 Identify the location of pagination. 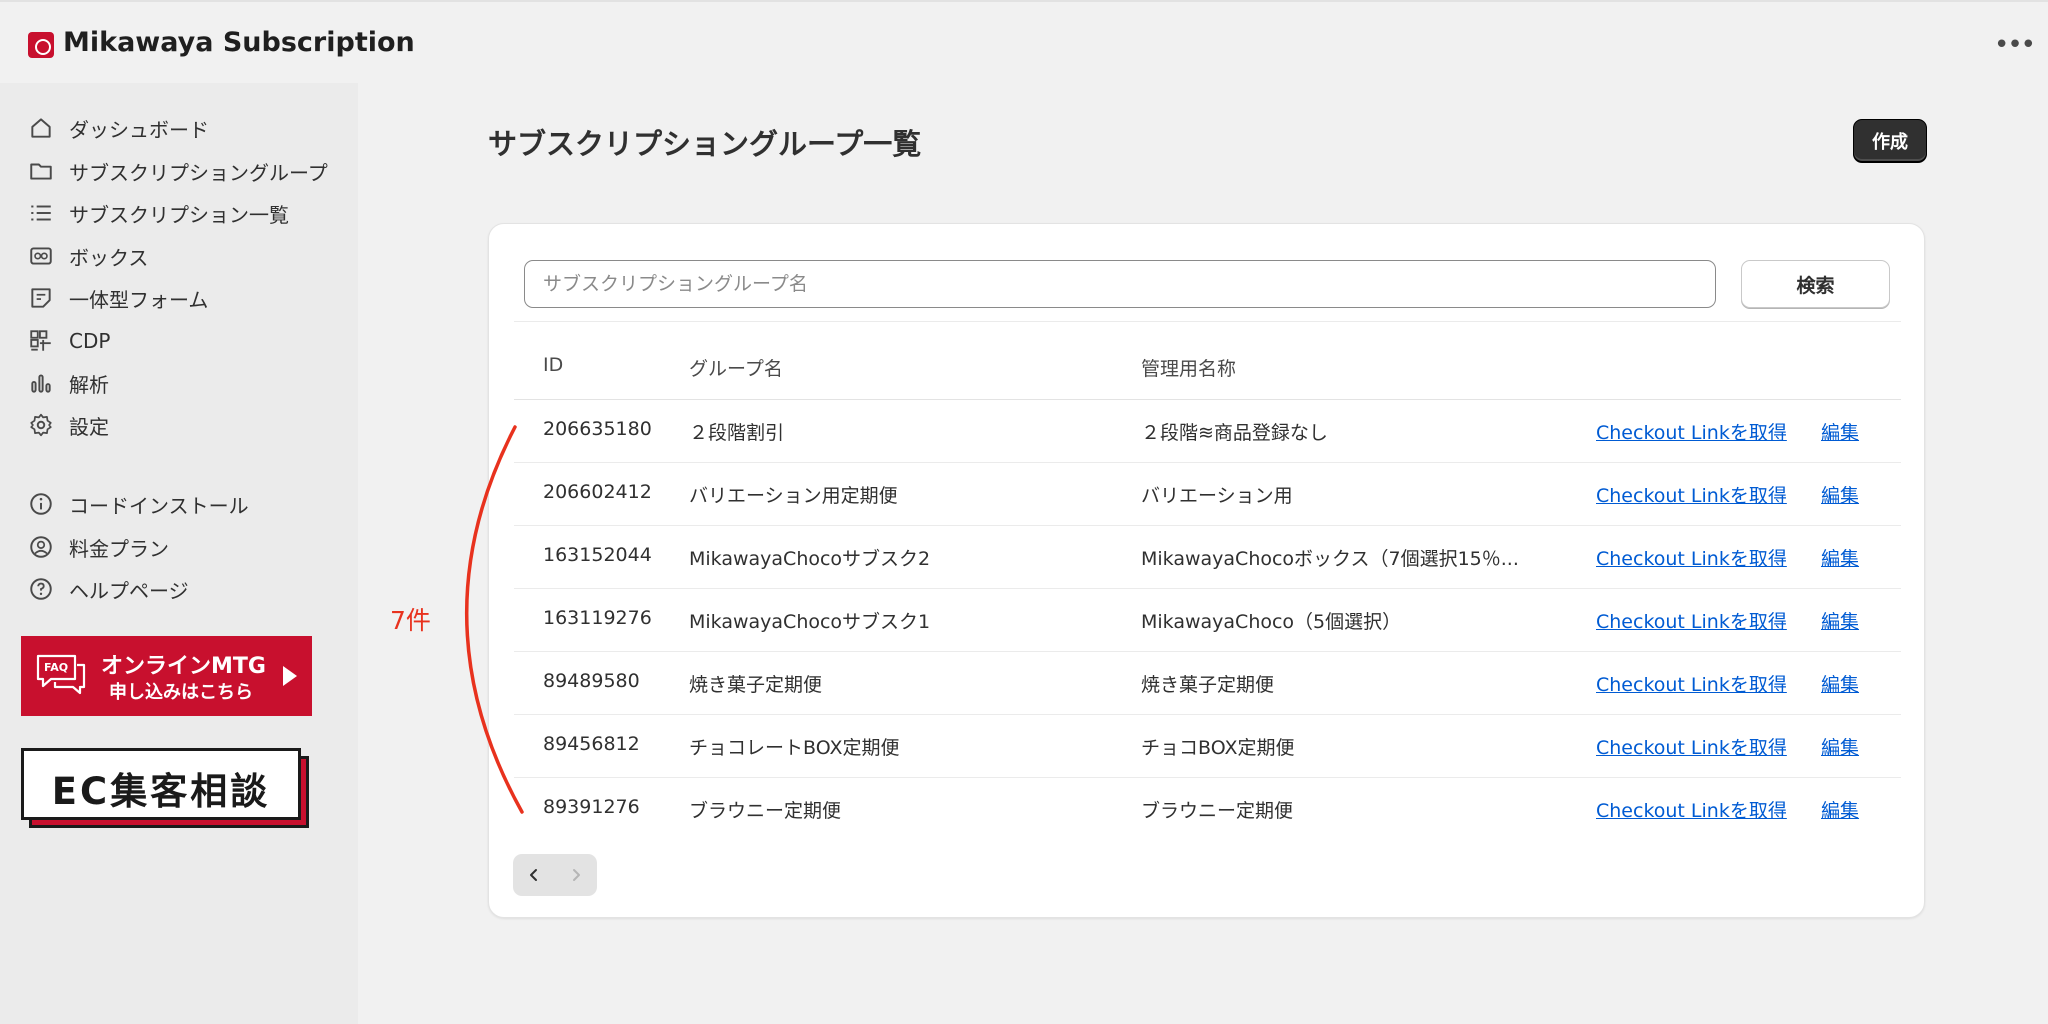
(555, 875).